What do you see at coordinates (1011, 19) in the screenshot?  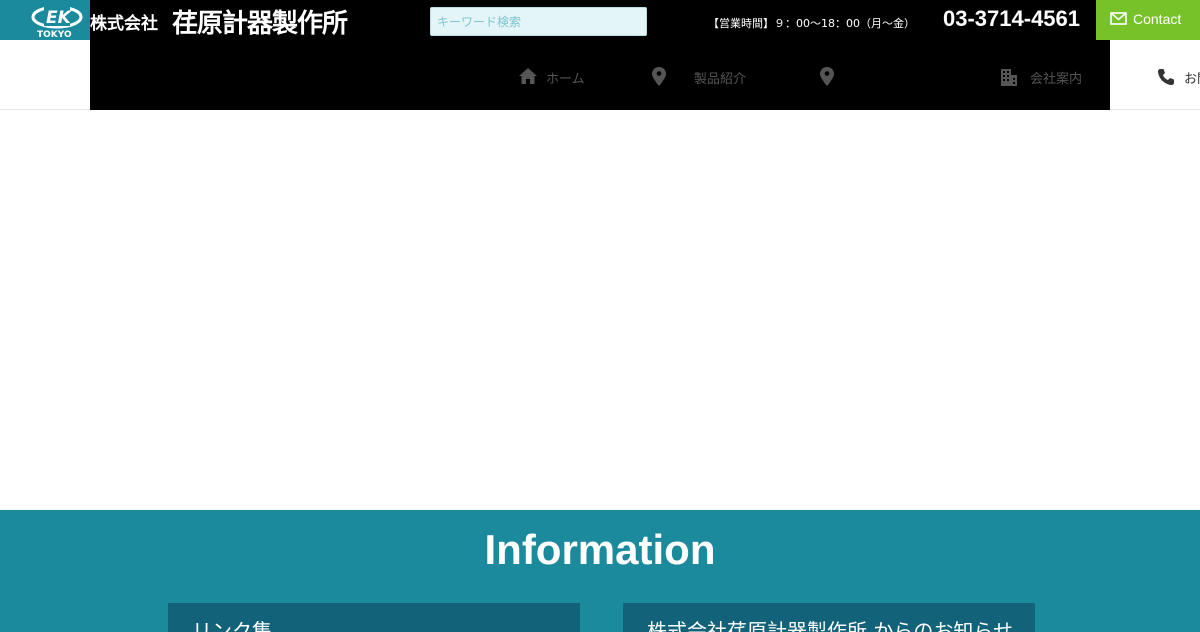 I see `phone-number: 03-3714-4561` at bounding box center [1011, 19].